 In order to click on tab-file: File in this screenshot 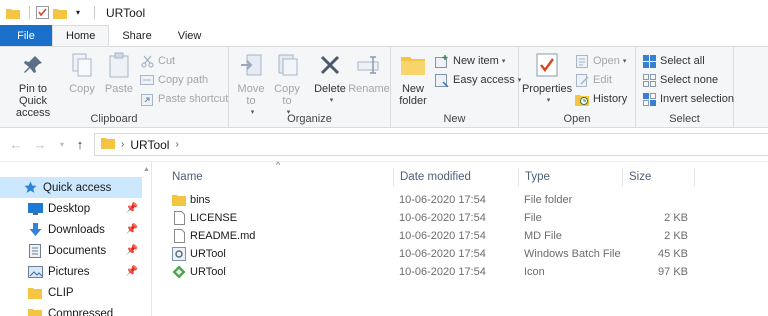, I will do `click(26, 35)`.